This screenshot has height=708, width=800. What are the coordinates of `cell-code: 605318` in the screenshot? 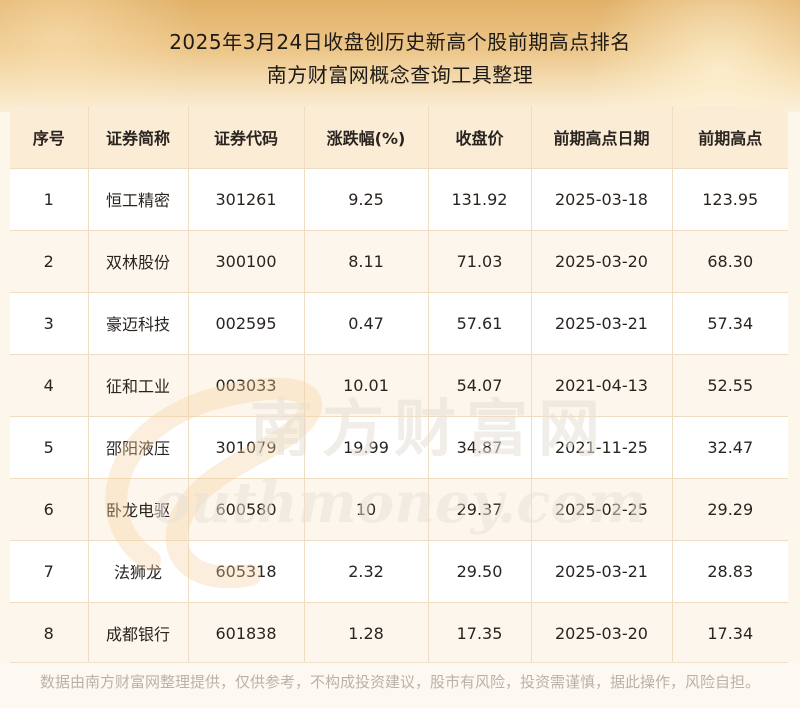 It's located at (246, 571).